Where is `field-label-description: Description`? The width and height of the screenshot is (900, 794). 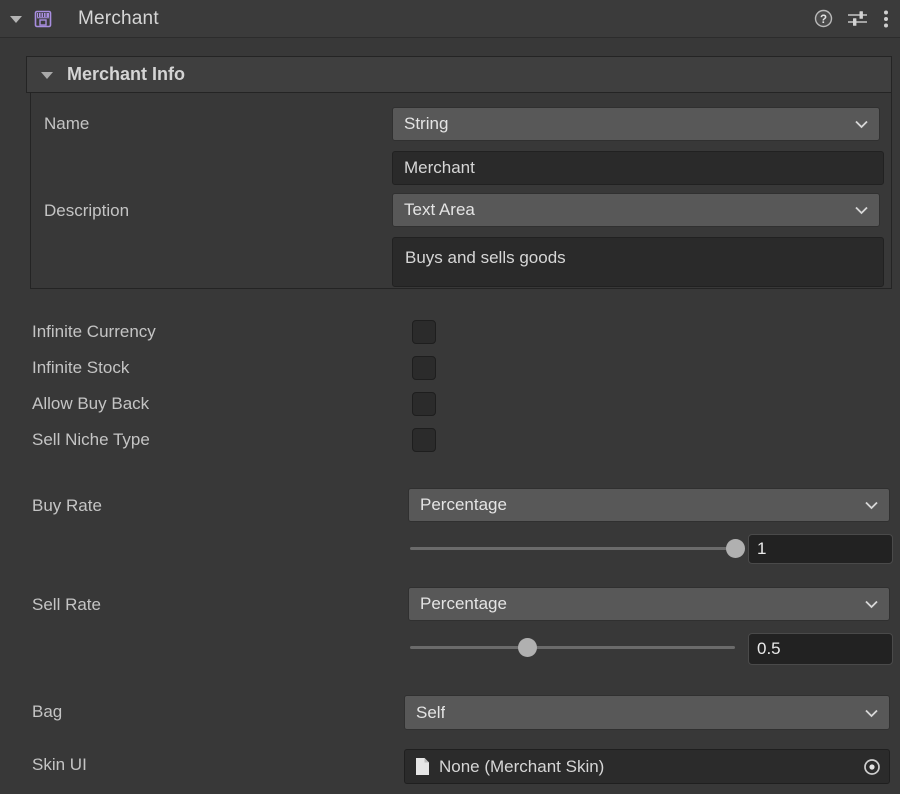
field-label-description: Description is located at coordinates (87, 210).